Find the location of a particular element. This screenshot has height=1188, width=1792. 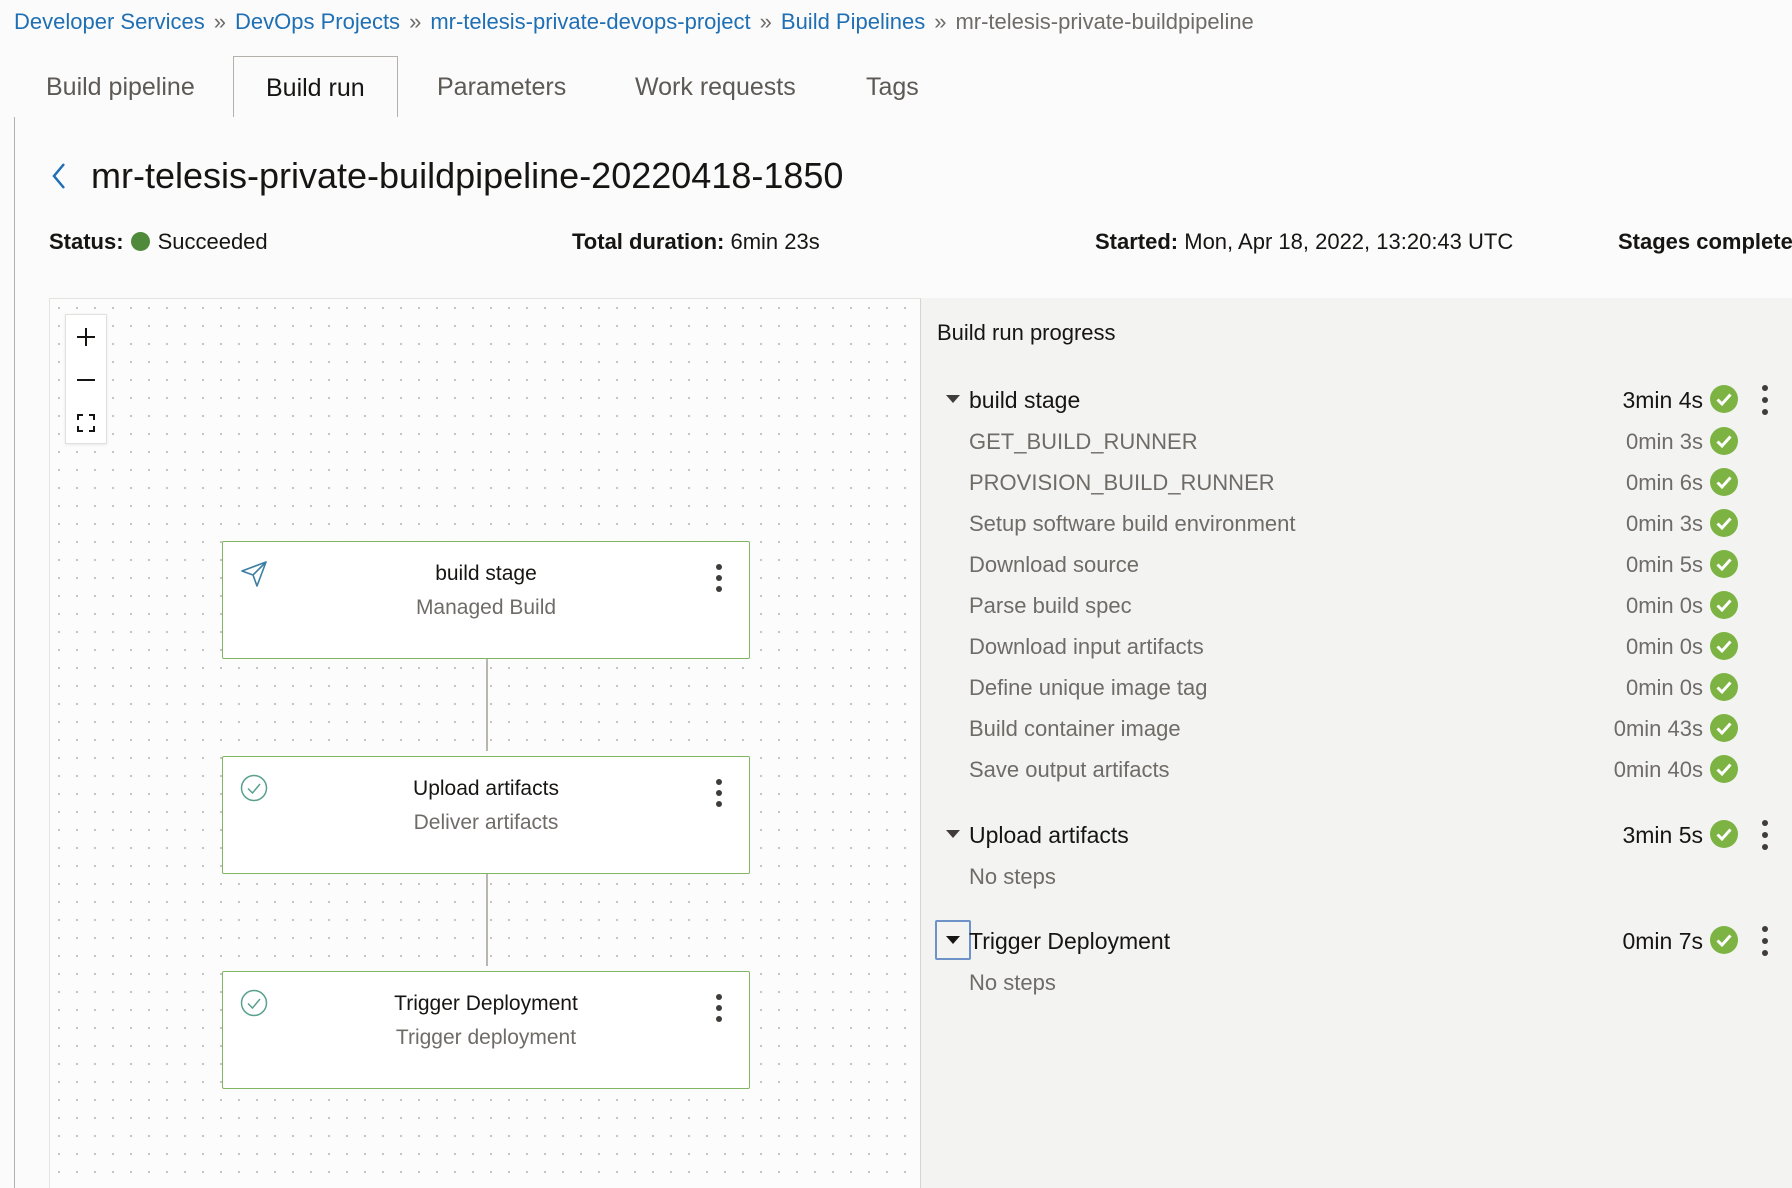

node-title: build stage is located at coordinates (486, 573).